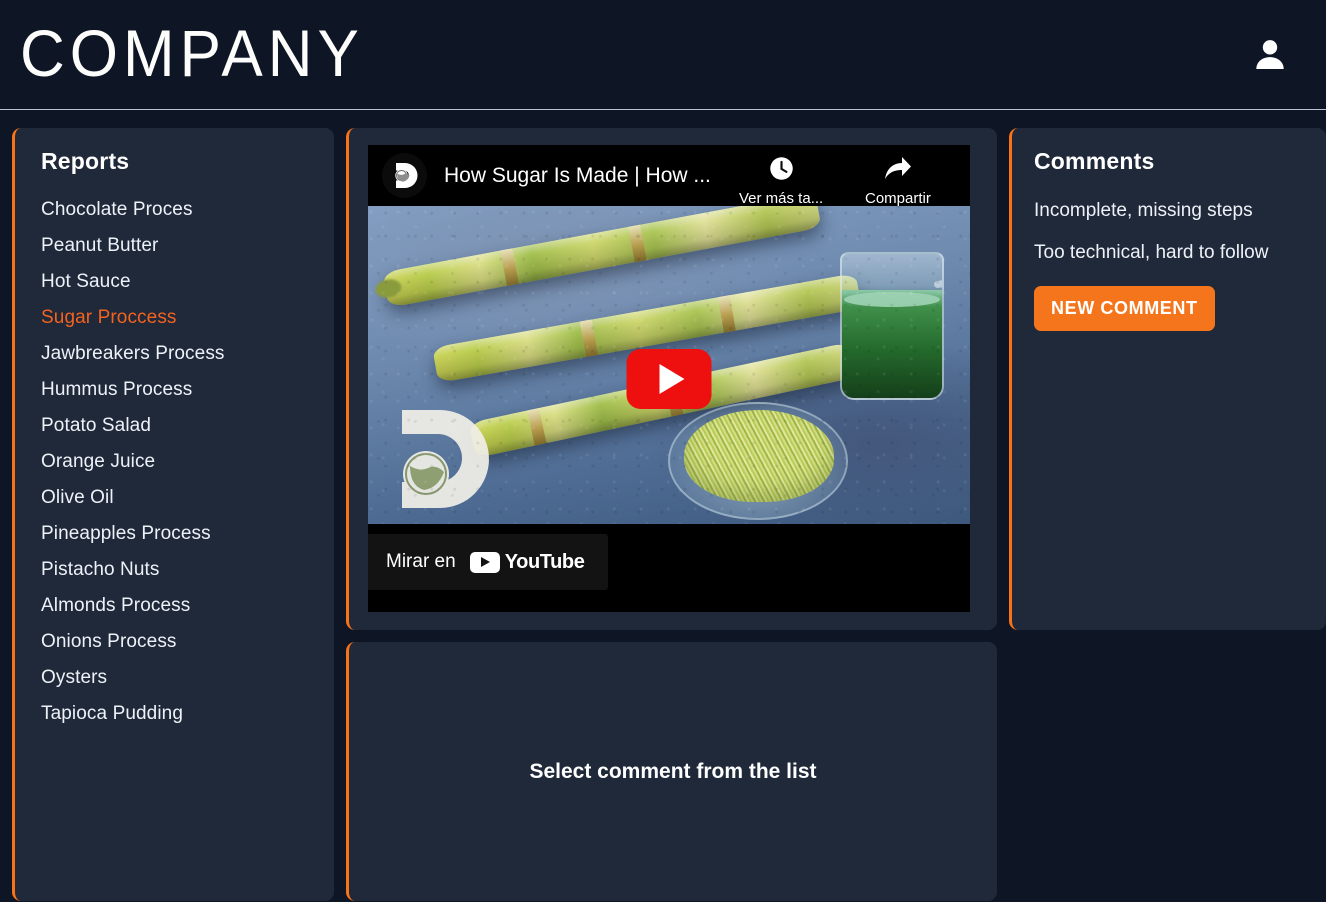  I want to click on youtube-wordmark: YouTube, so click(544, 561).